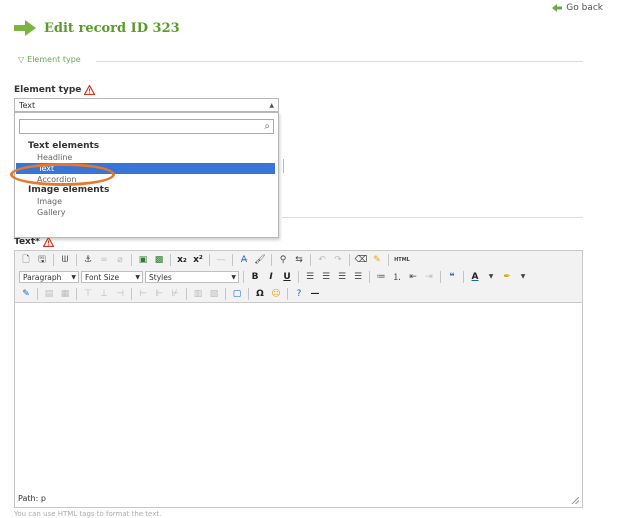  Describe the element at coordinates (584, 8) in the screenshot. I see `go-back-label: Go back` at that location.